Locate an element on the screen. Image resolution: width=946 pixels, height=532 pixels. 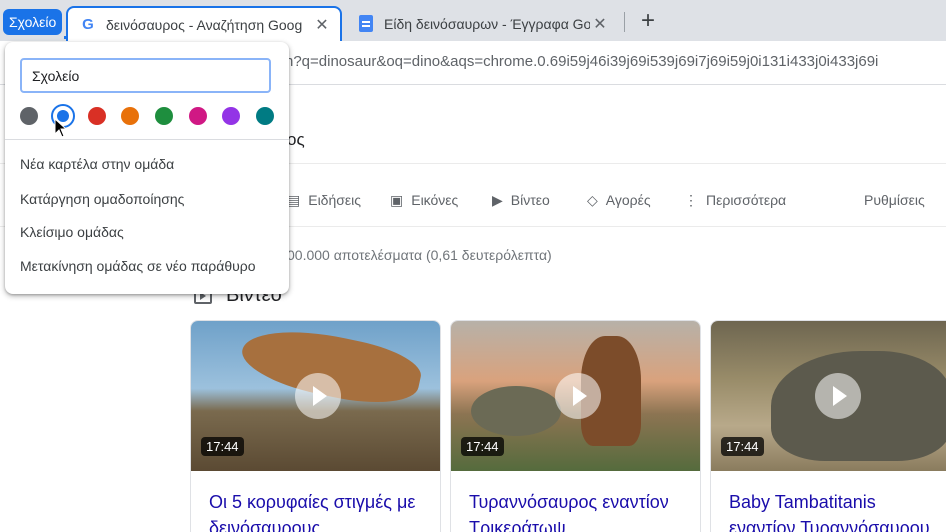
nav-video: ▶ Βίντεο is located at coordinates (521, 200).